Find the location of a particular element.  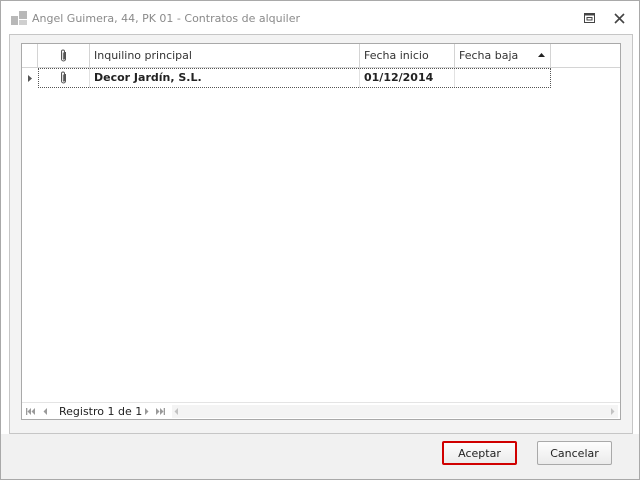

app-icon is located at coordinates (19, 18).